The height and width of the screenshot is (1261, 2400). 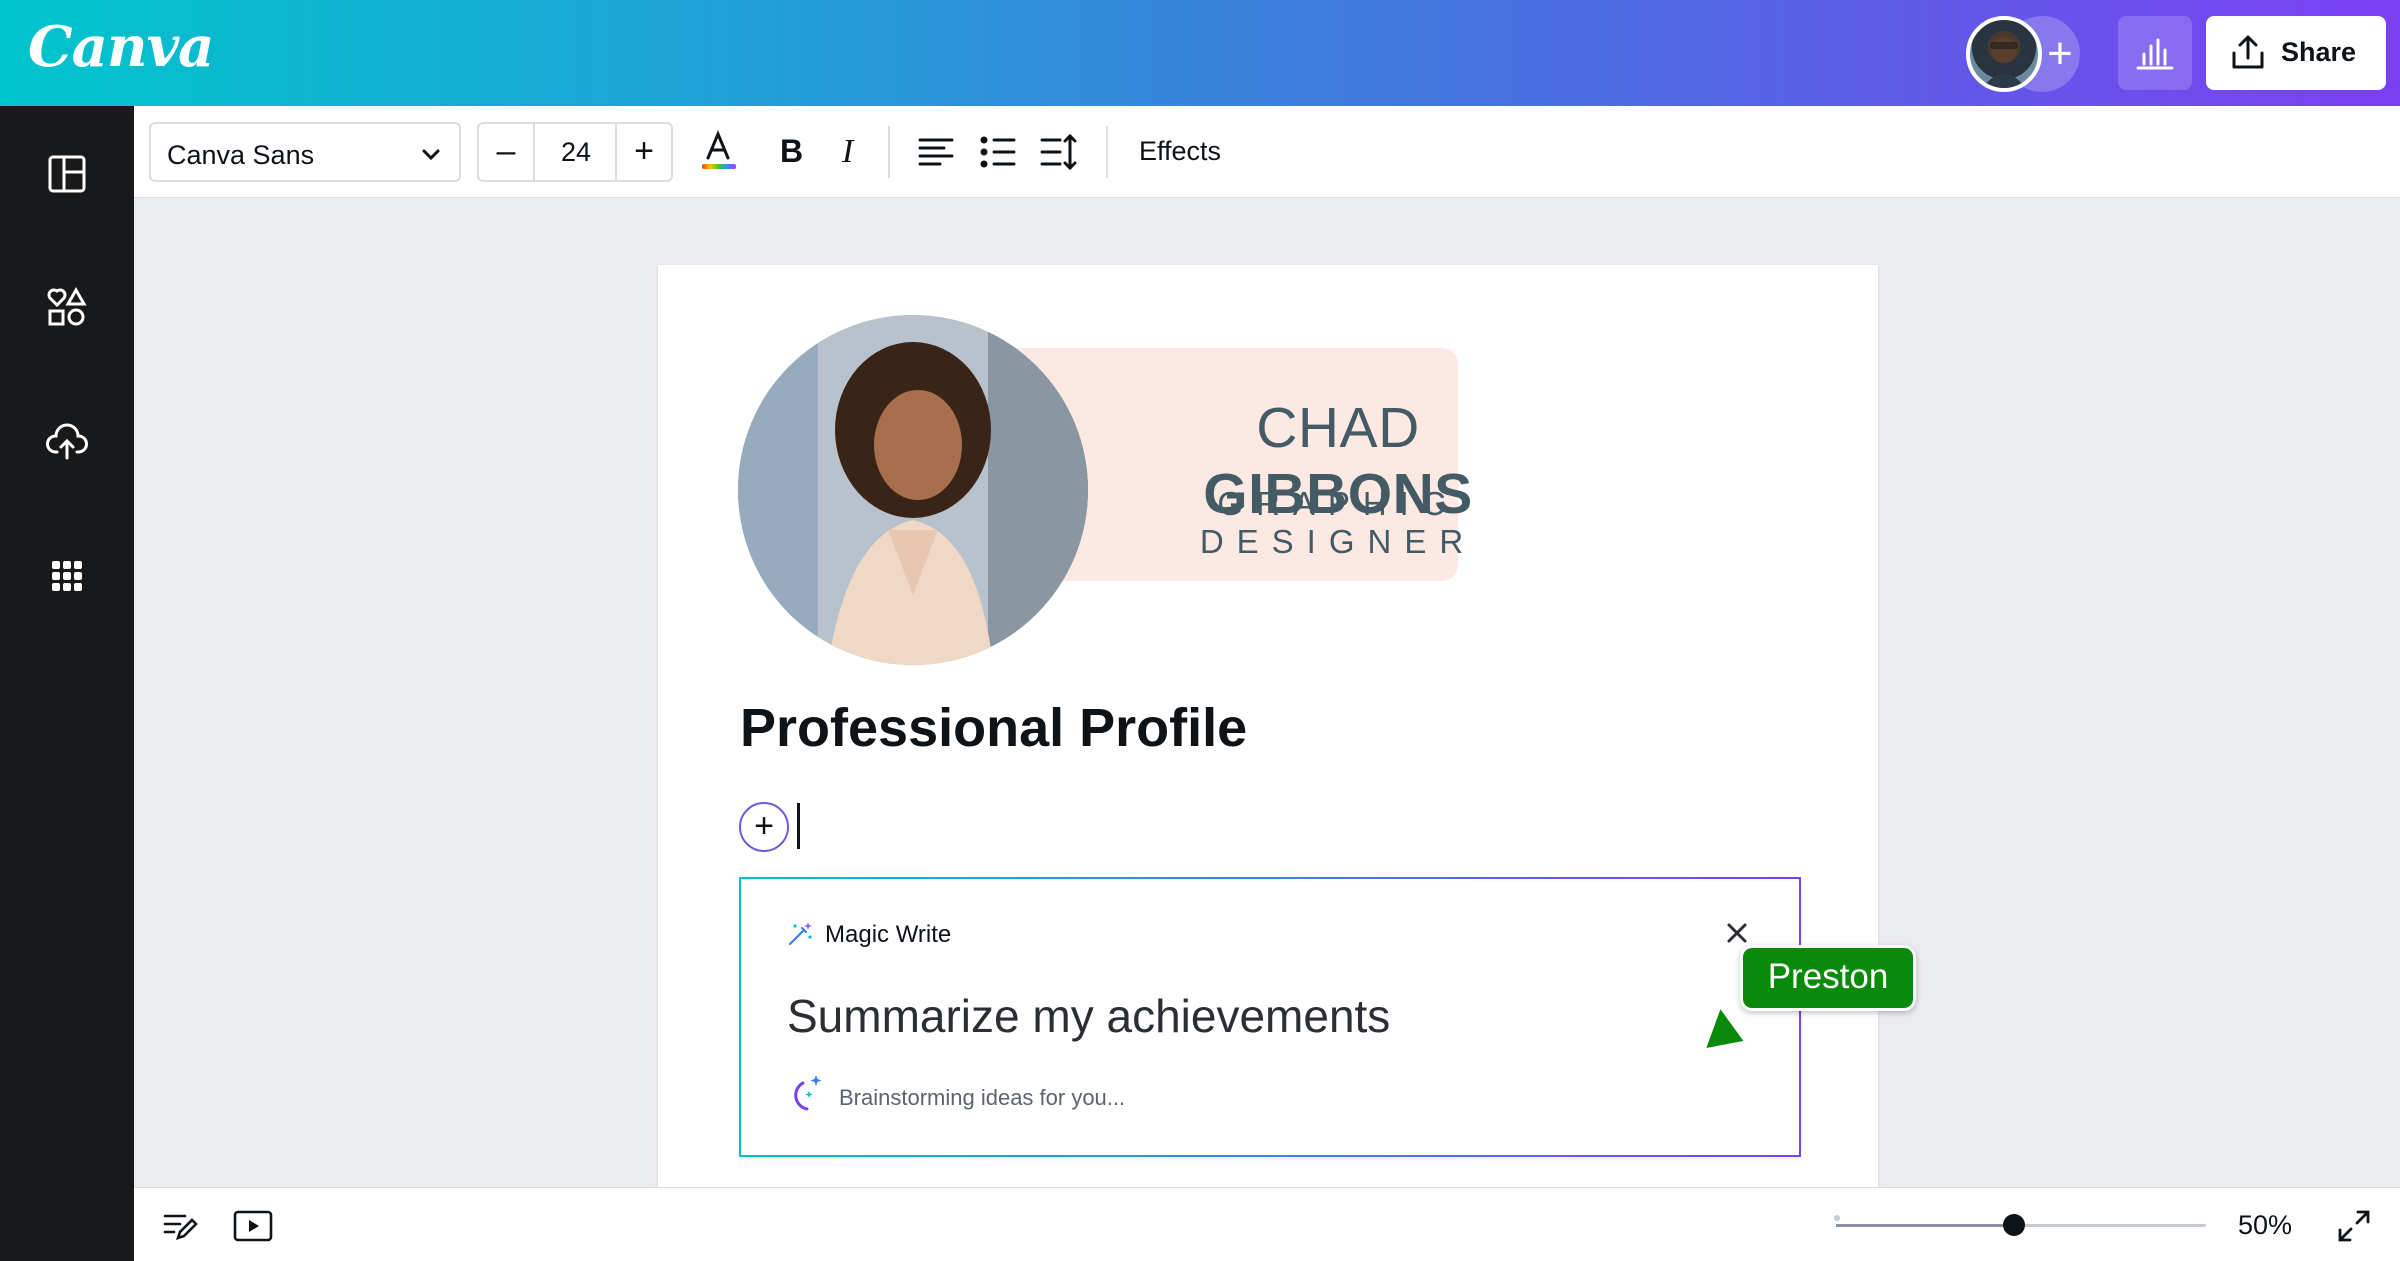 I want to click on font-size-stepper: – 24 +, so click(x=575, y=152).